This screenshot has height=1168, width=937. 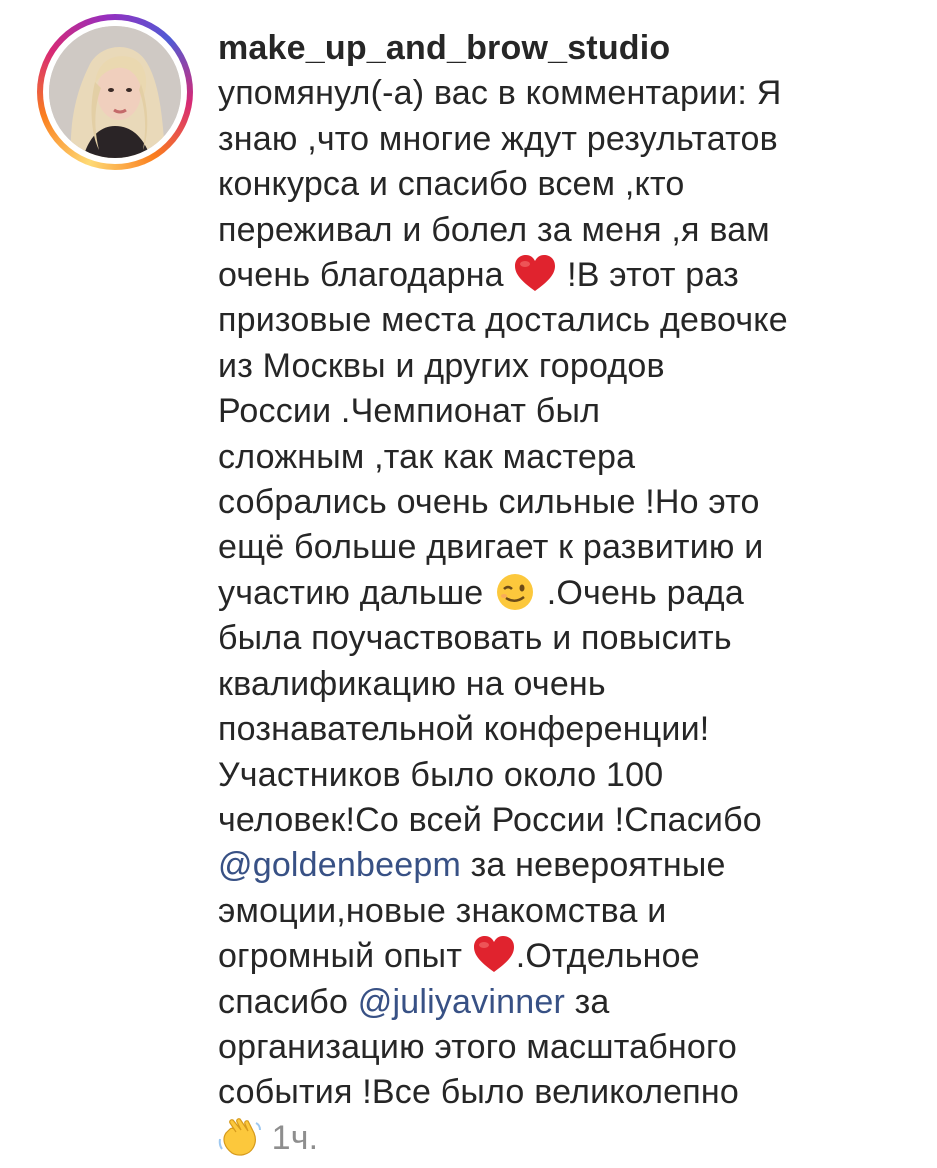 I want to click on mention-link-goldenbeepm: @goldenbeepm, so click(x=339, y=865).